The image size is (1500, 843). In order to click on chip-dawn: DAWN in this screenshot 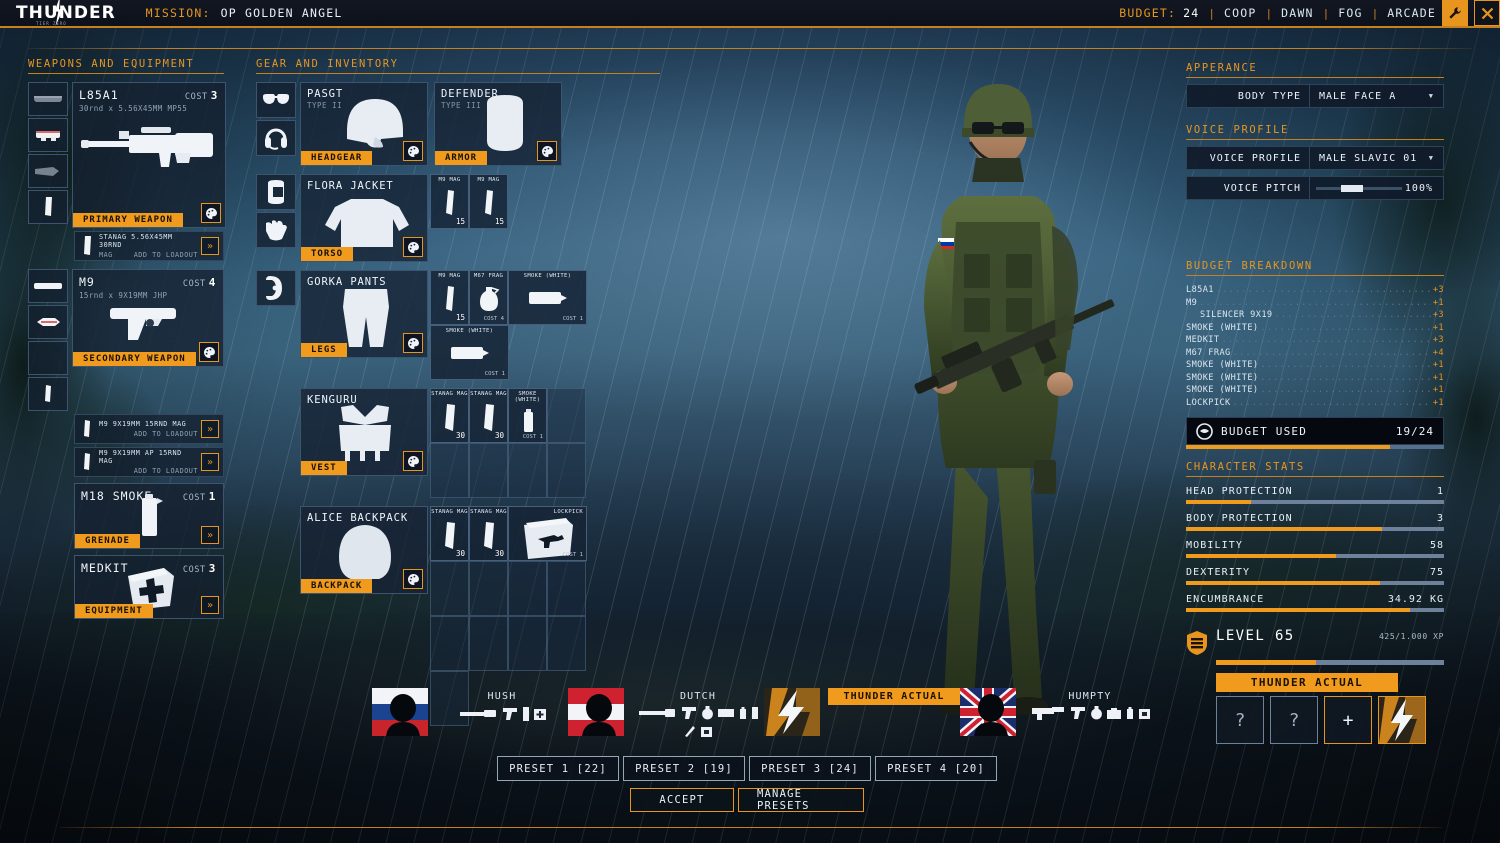, I will do `click(1297, 13)`.